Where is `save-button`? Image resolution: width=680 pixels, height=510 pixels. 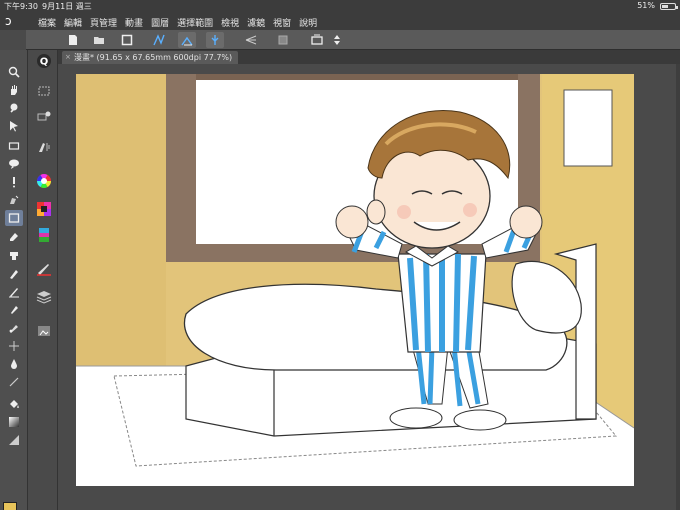 save-button is located at coordinates (127, 40).